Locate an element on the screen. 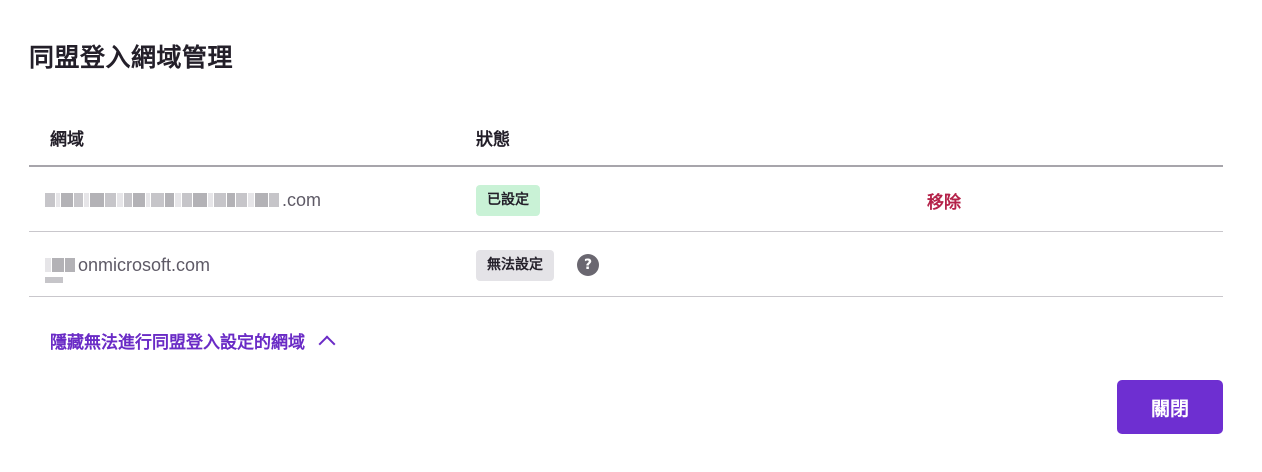 This screenshot has height=472, width=1262. chevron-up-icon is located at coordinates (327, 343).